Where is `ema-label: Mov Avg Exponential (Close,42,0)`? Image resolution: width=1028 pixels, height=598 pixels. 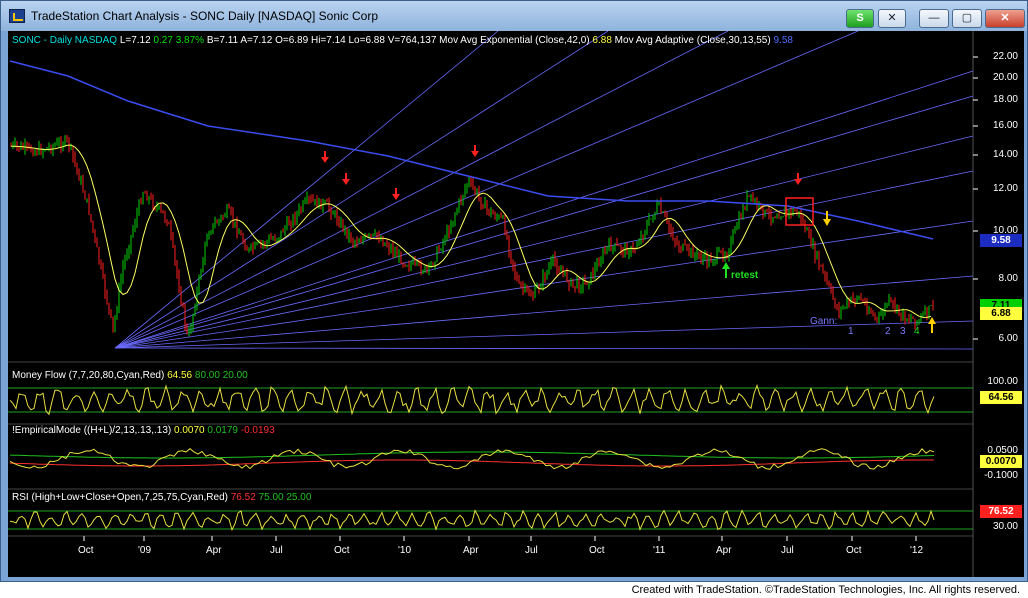 ema-label: Mov Avg Exponential (Close,42,0) is located at coordinates (514, 40).